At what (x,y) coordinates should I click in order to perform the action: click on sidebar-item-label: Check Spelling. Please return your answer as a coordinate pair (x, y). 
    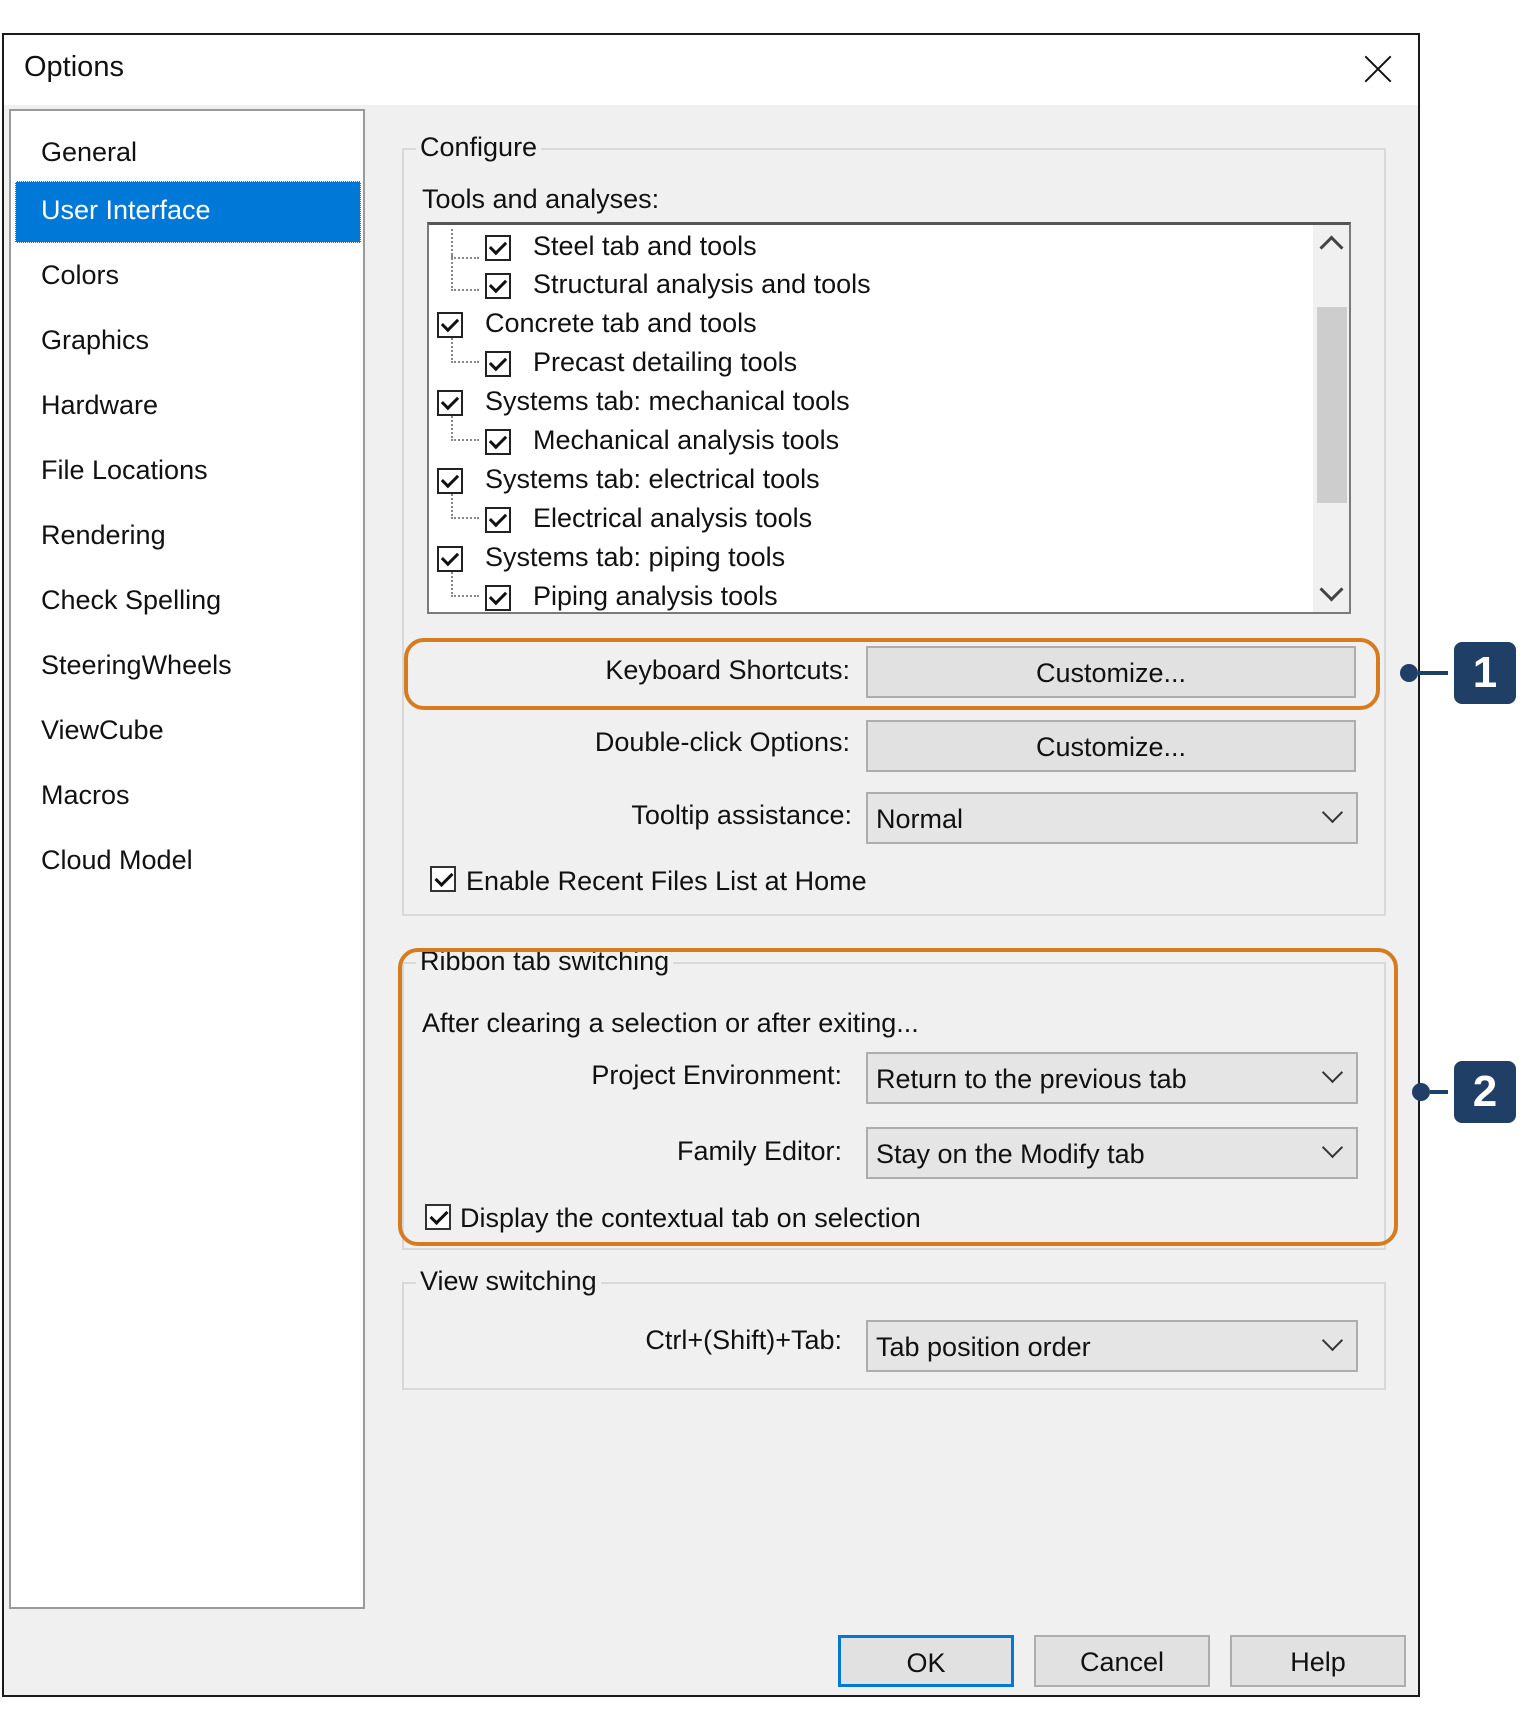
    Looking at the image, I should click on (131, 600).